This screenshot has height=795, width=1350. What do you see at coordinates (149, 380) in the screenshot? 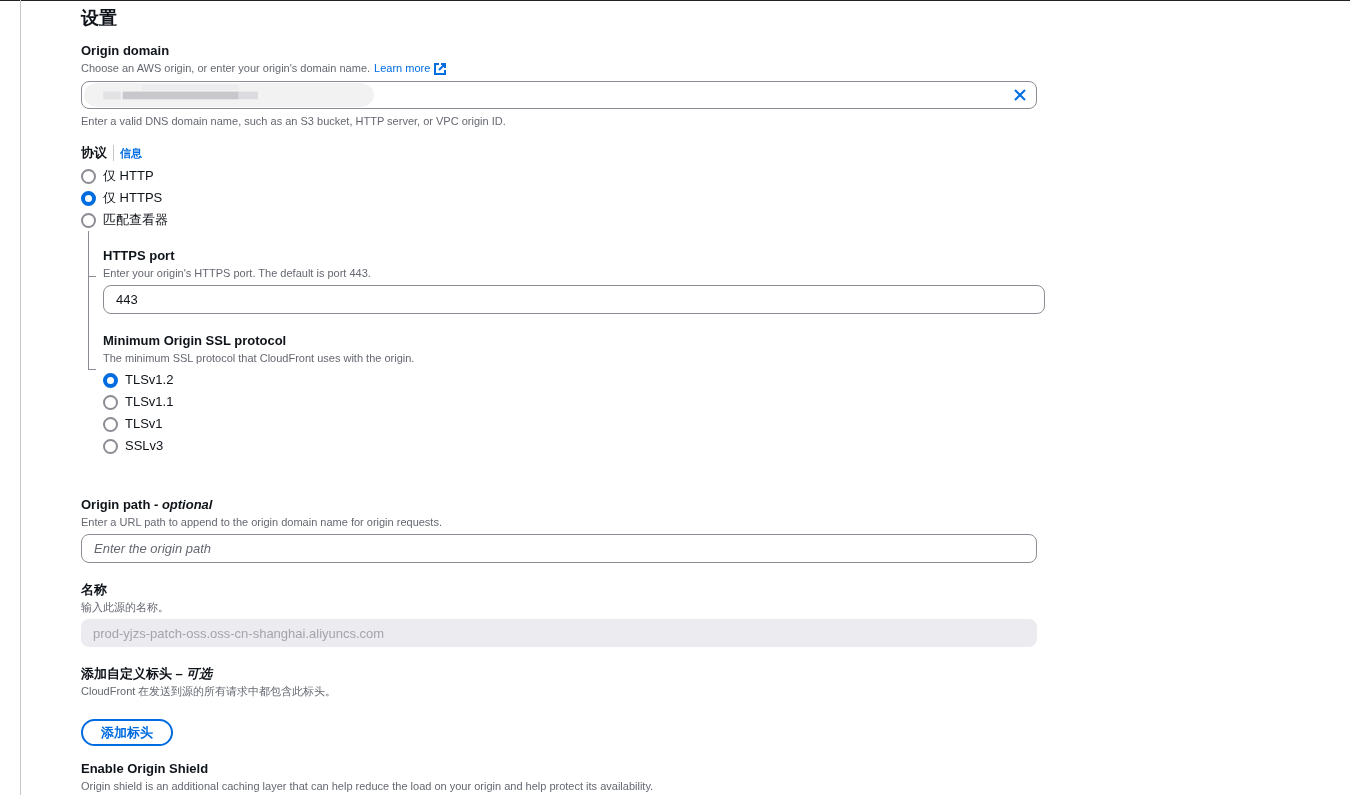
I see `radio-label: TLSv1.2` at bounding box center [149, 380].